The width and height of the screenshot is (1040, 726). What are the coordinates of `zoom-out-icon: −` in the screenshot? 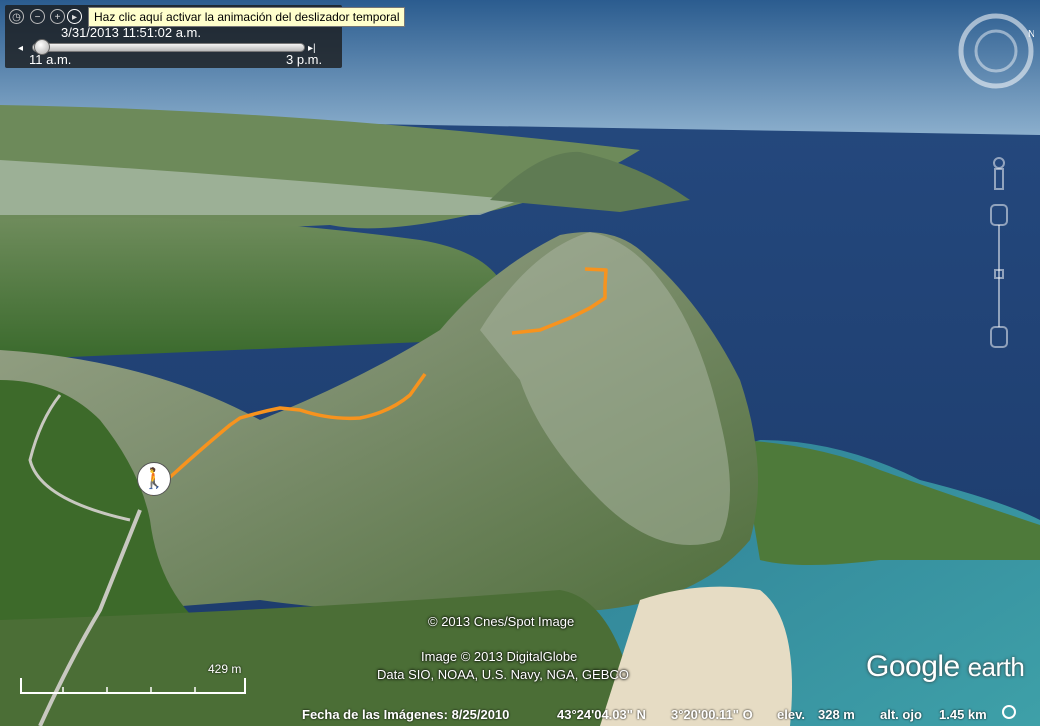 It's located at (37, 16).